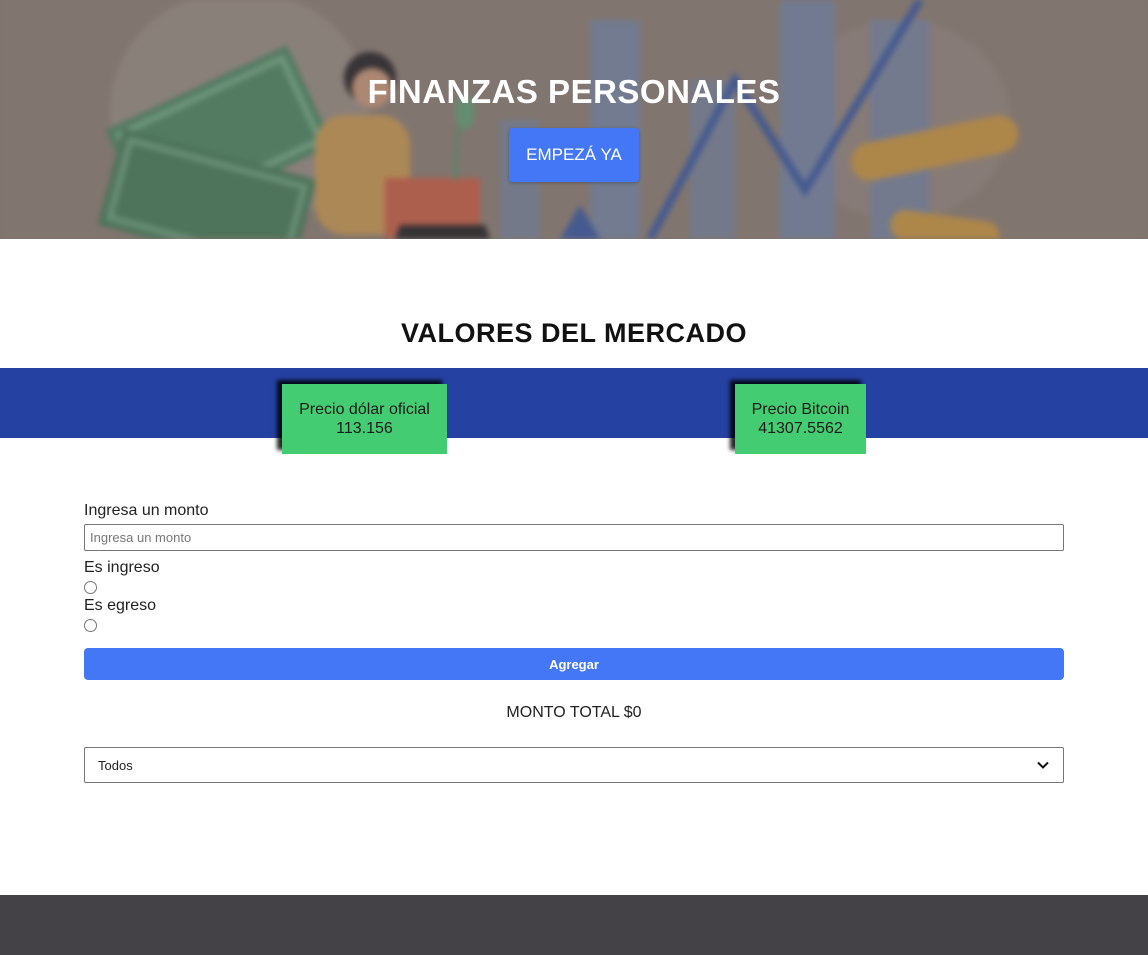 Image resolution: width=1148 pixels, height=955 pixels. Describe the element at coordinates (574, 712) in the screenshot. I see `total-amount: MONTO TOTAL $0` at that location.